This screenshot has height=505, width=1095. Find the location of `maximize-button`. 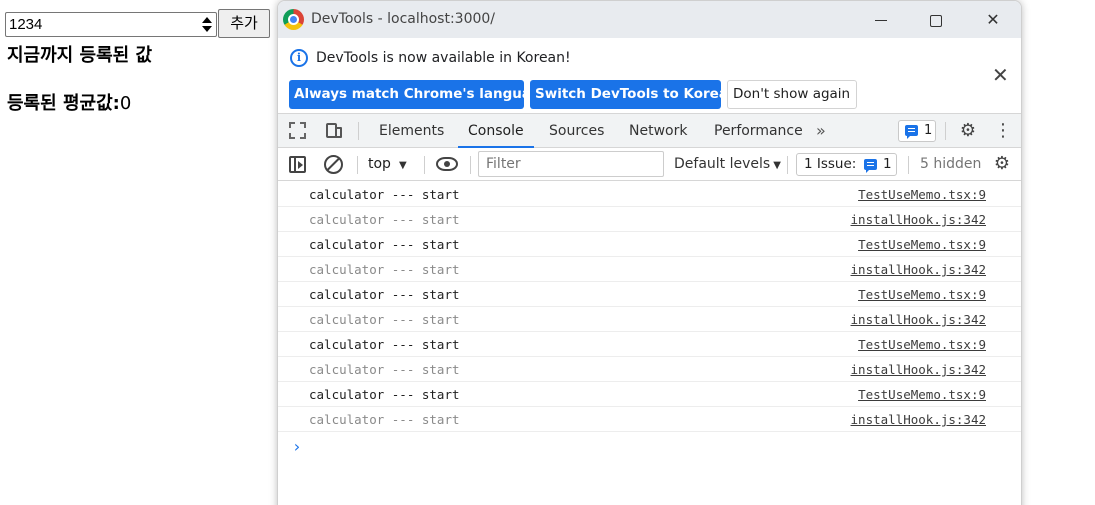

maximize-button is located at coordinates (936, 20).